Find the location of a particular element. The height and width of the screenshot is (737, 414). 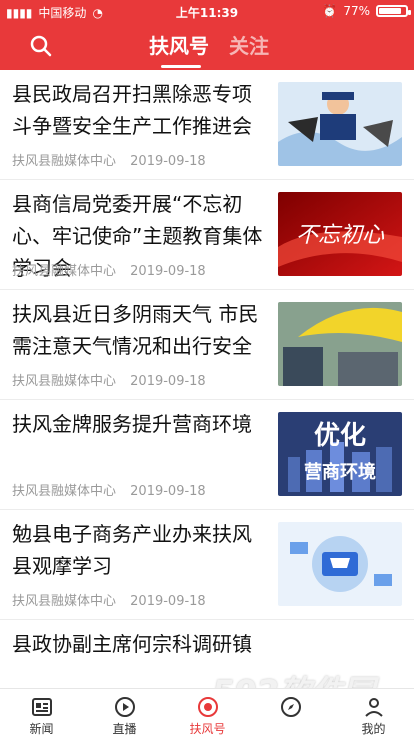

news-icon is located at coordinates (42, 707).